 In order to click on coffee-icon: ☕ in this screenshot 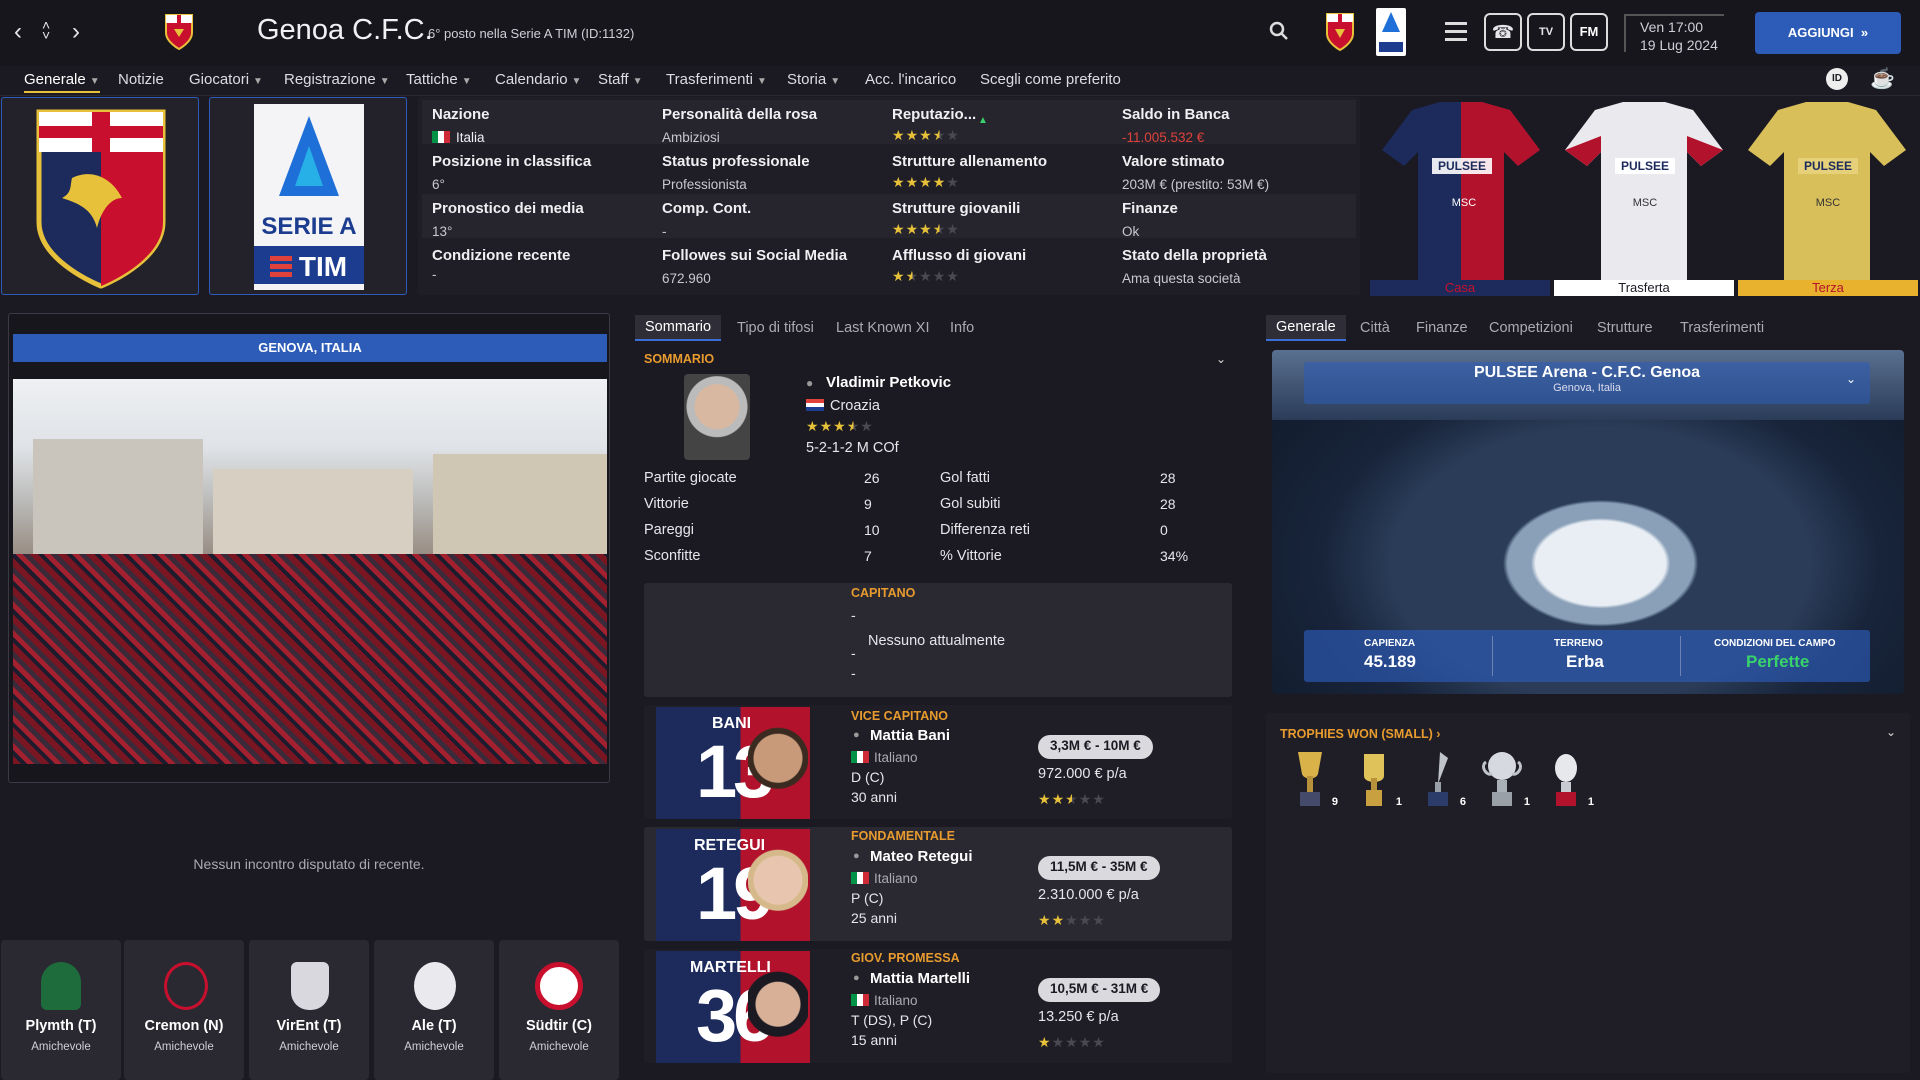, I will do `click(1882, 78)`.